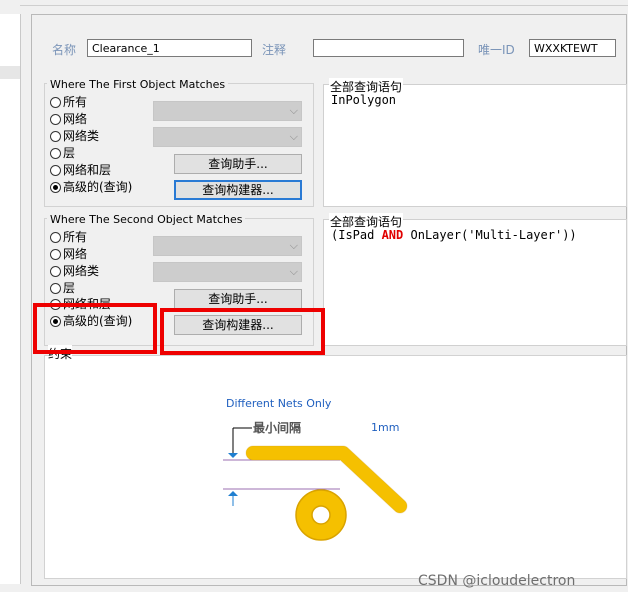 The height and width of the screenshot is (599, 628). Describe the element at coordinates (242, 331) in the screenshot. I see `highlight-query-builder-button` at that location.